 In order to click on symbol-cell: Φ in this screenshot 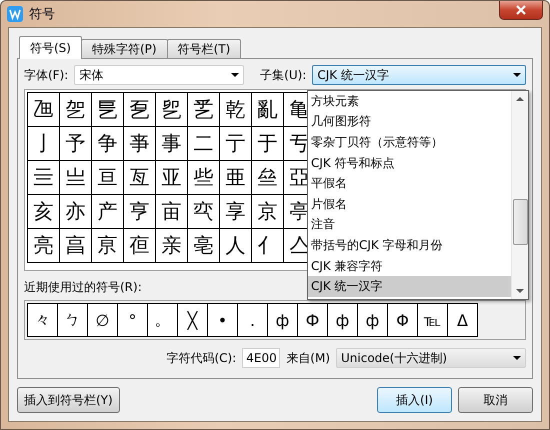, I will do `click(402, 320)`.